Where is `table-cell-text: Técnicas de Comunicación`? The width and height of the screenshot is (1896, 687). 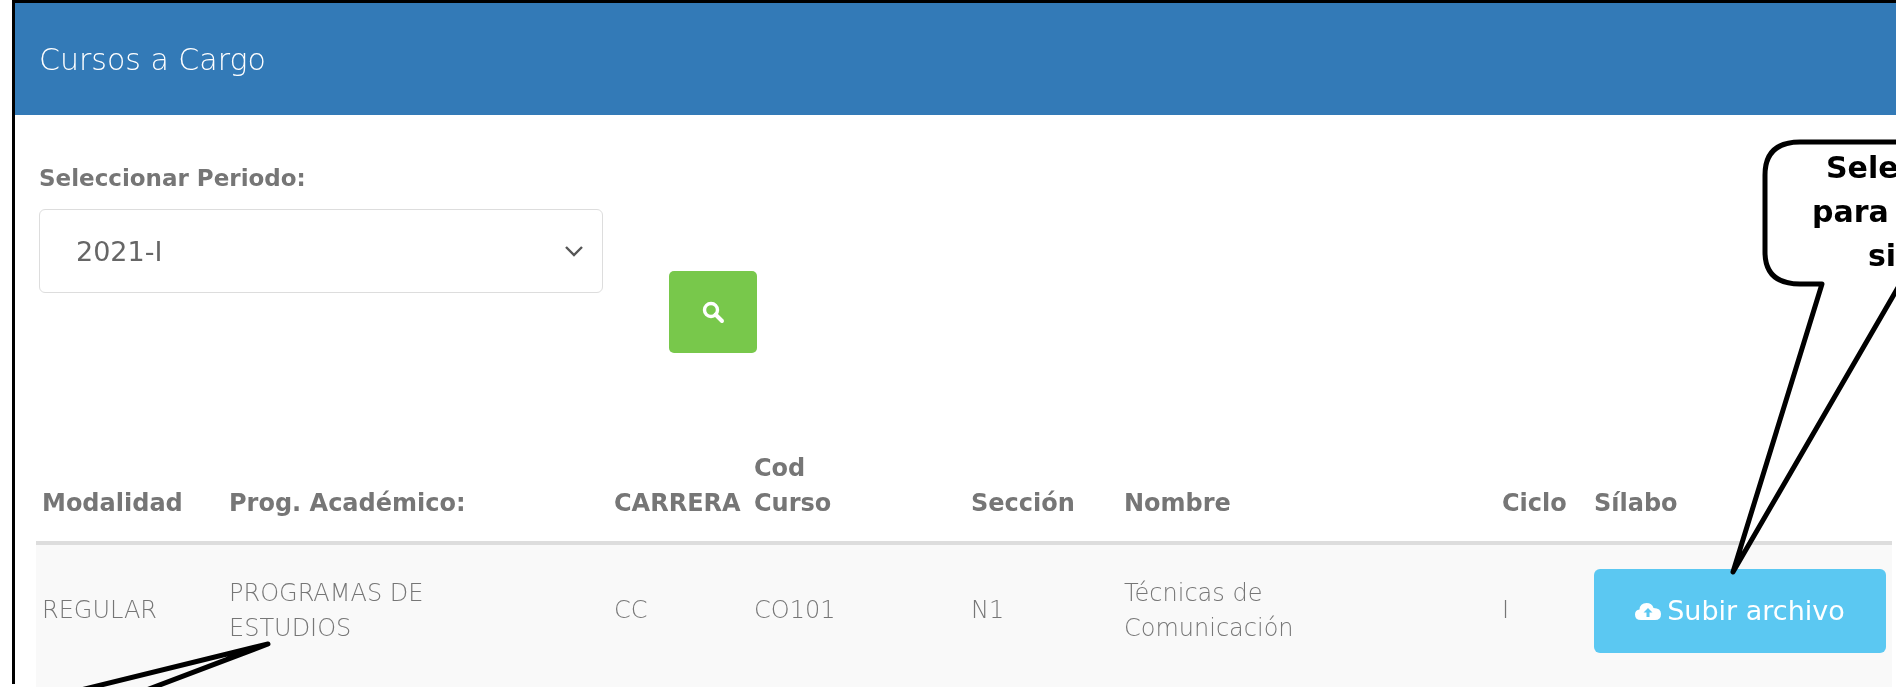
table-cell-text: Técnicas de Comunicación is located at coordinates (1209, 610).